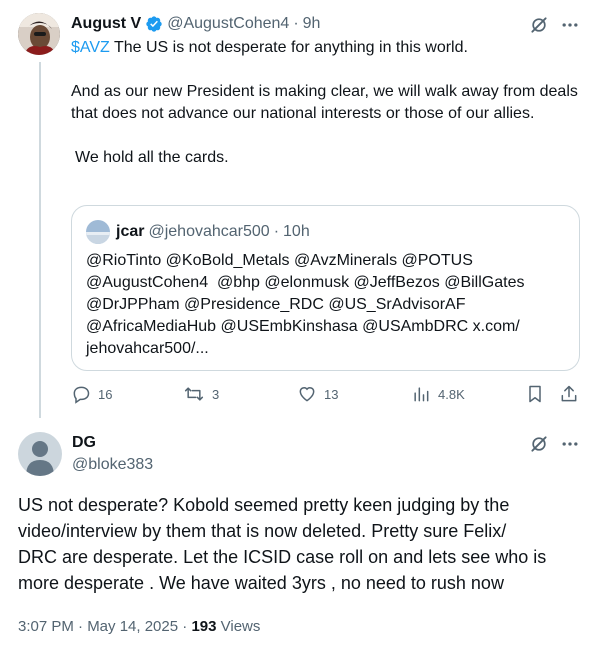 The height and width of the screenshot is (646, 598). Describe the element at coordinates (208, 232) in the screenshot. I see `quote-author-handle: @jehovahcar500` at that location.